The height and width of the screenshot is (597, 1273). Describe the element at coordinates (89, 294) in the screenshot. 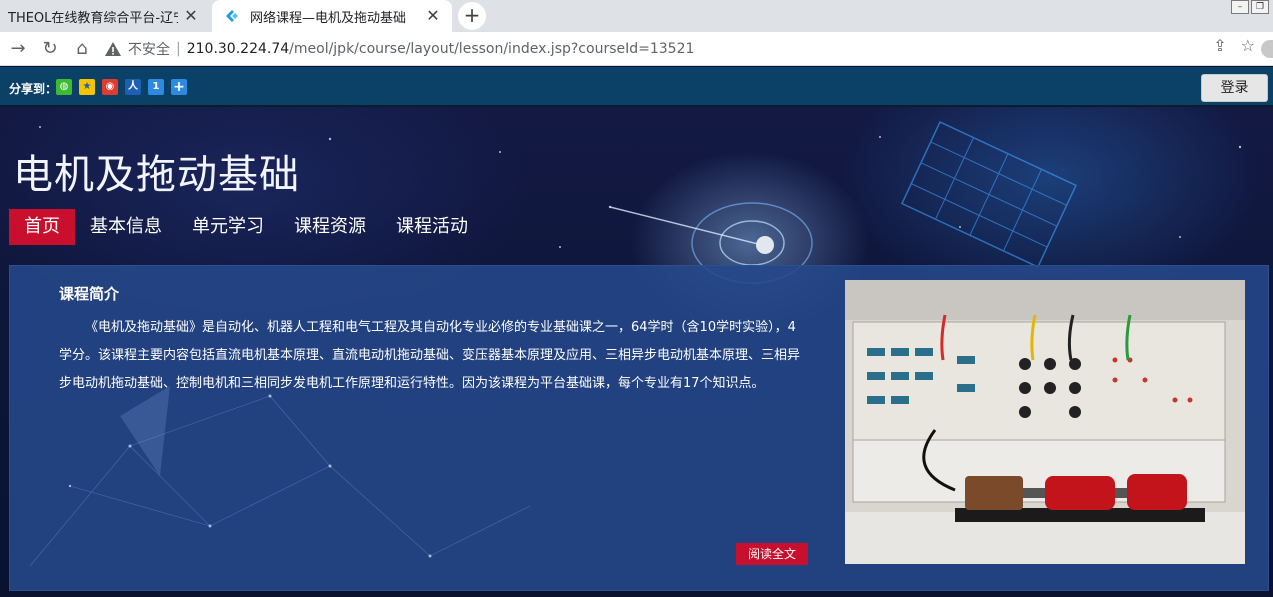

I see `intro-heading: 课程简介` at that location.